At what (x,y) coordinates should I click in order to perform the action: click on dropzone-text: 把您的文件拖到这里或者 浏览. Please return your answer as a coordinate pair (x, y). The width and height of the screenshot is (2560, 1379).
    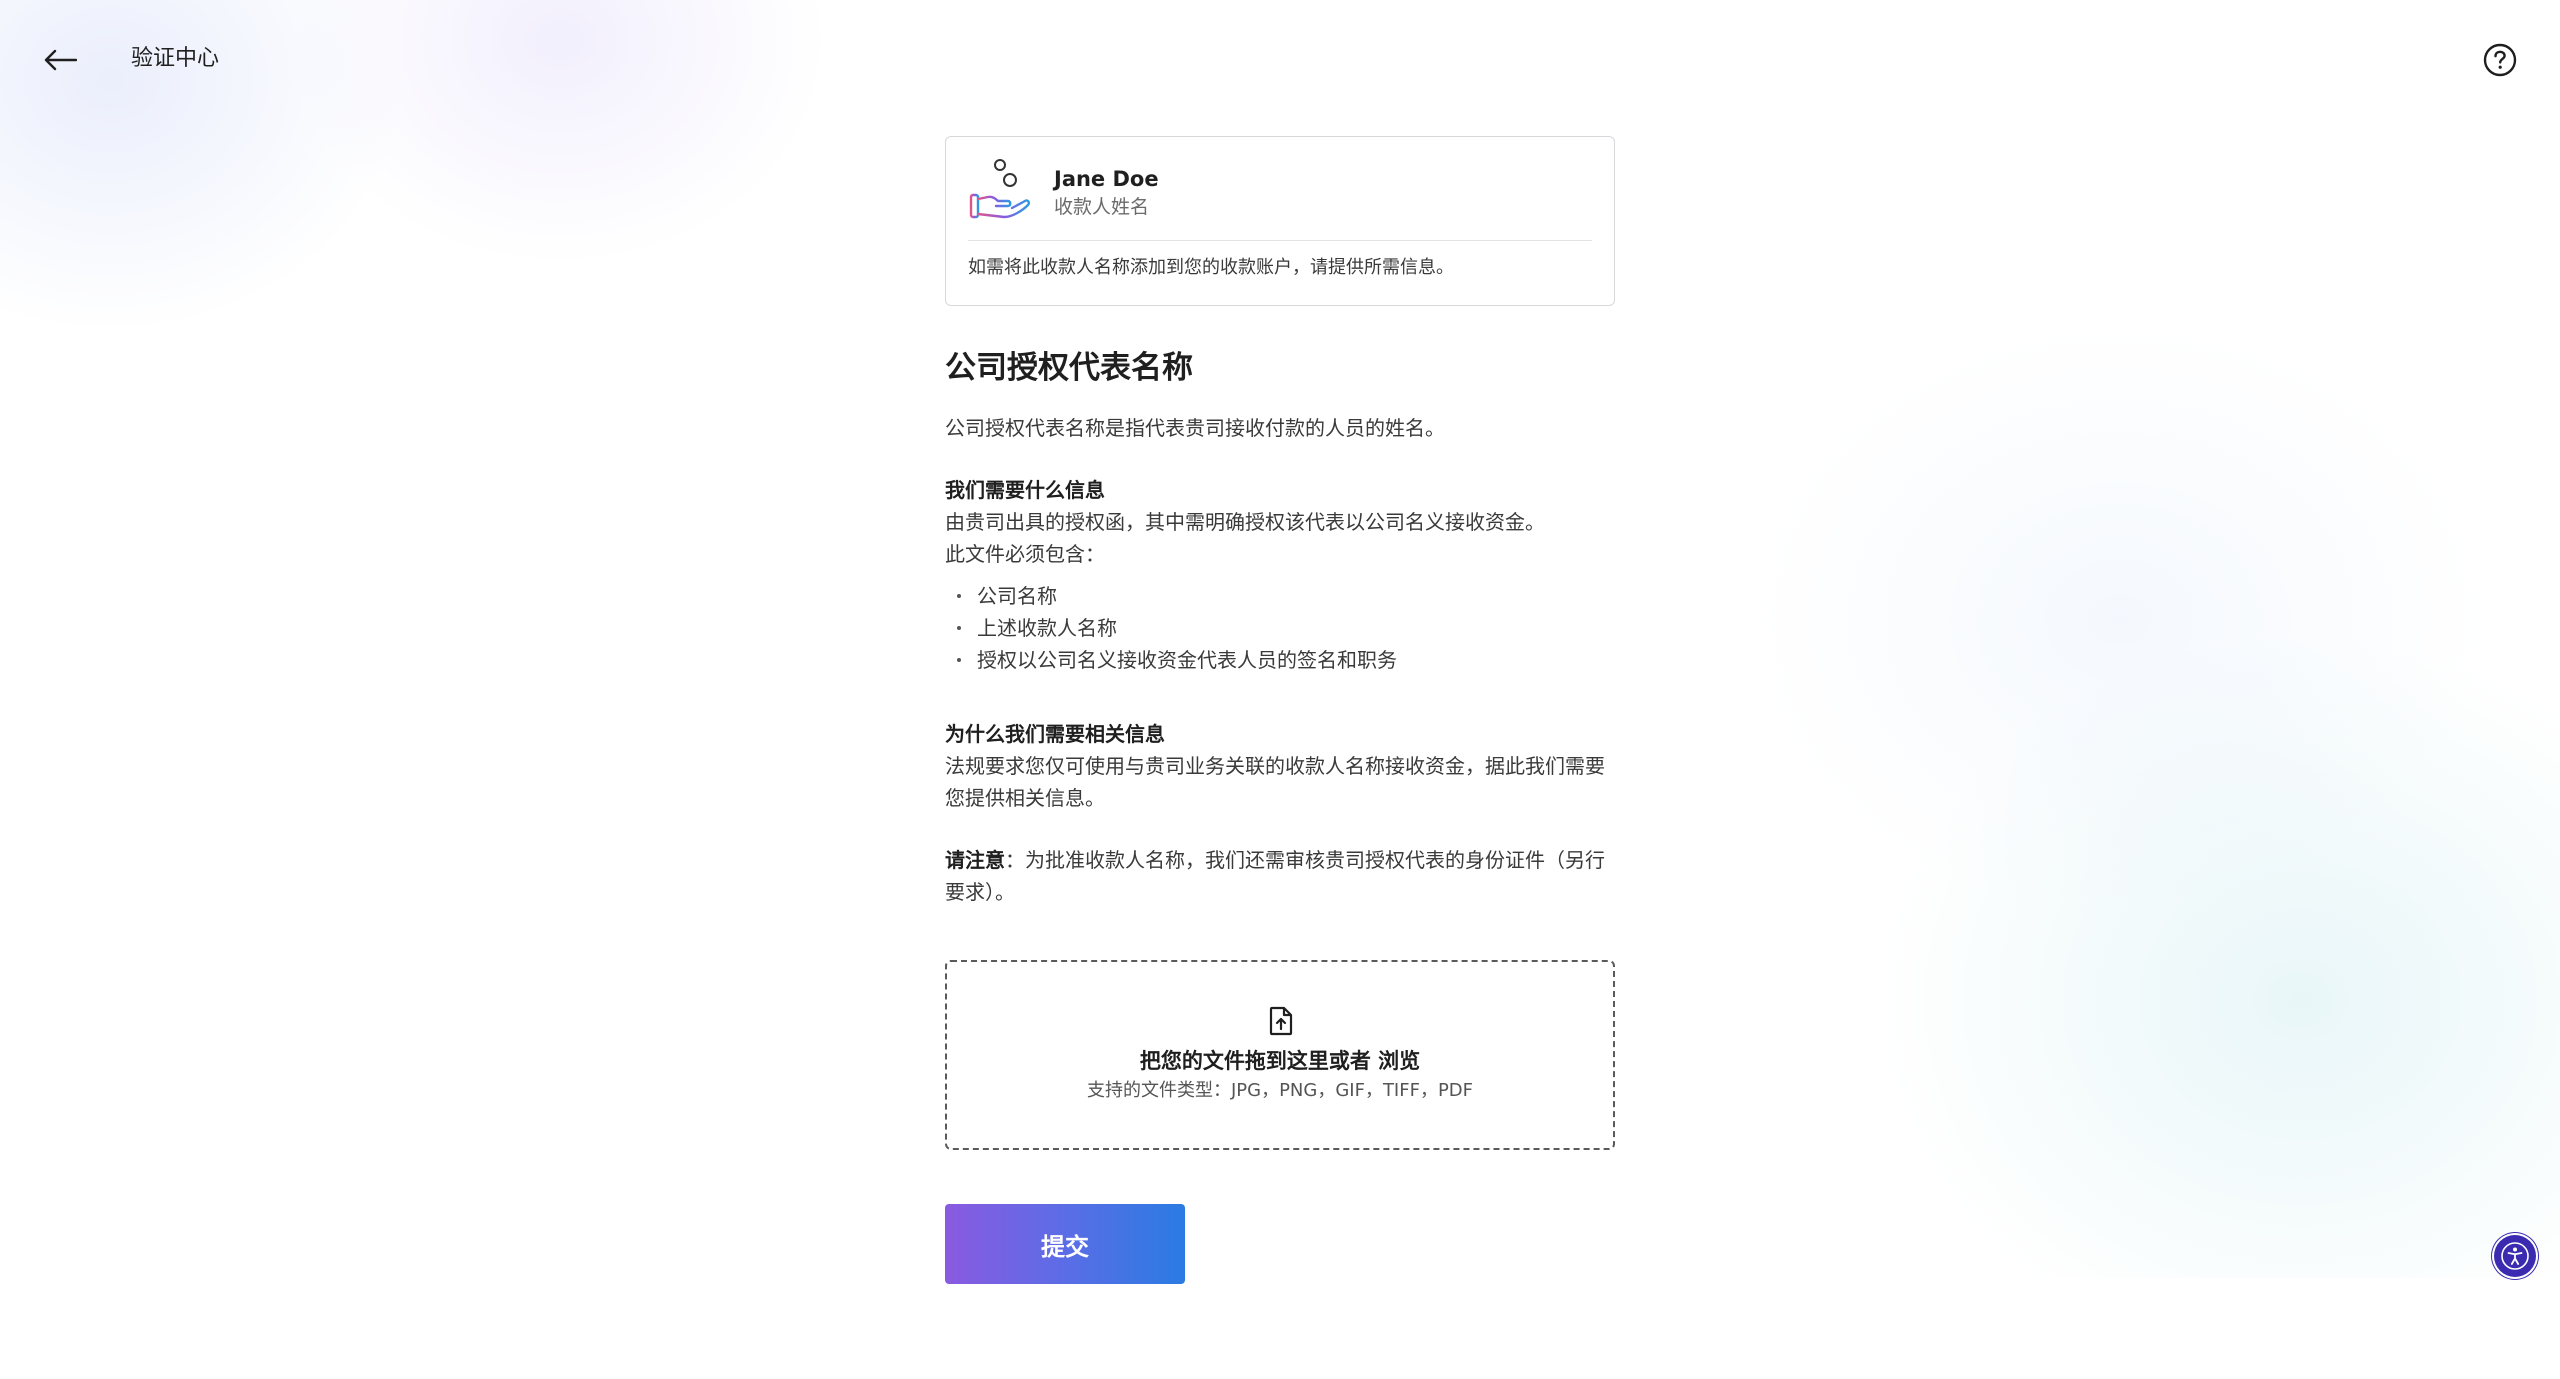
    Looking at the image, I should click on (1280, 1061).